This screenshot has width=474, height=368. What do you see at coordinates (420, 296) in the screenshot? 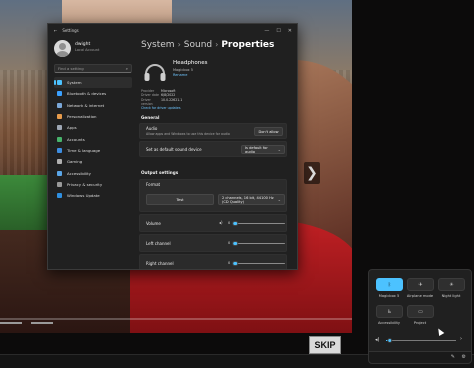
I see `tile-airplane-label: Airplane mode` at bounding box center [420, 296].